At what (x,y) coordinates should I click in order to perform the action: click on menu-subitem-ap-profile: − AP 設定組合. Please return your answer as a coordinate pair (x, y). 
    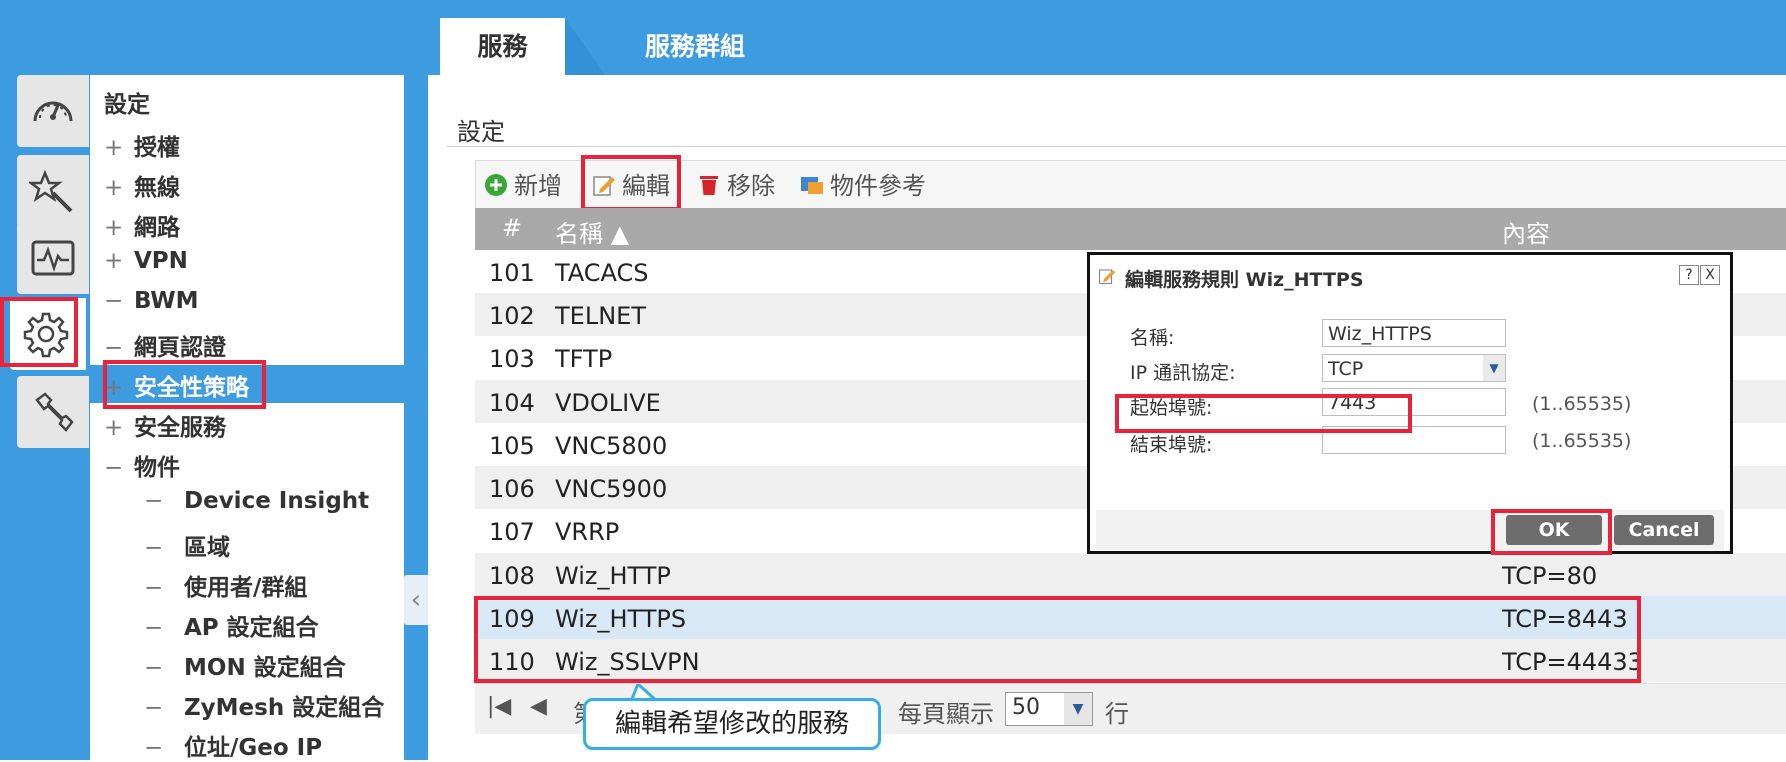
    Looking at the image, I should click on (231, 625).